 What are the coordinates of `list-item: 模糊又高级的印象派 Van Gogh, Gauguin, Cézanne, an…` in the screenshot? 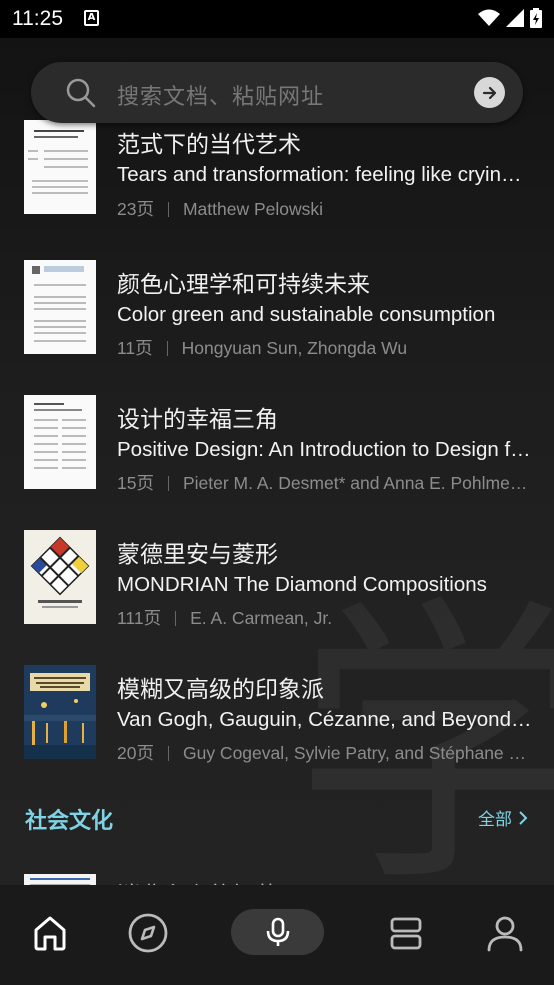 It's located at (277, 718).